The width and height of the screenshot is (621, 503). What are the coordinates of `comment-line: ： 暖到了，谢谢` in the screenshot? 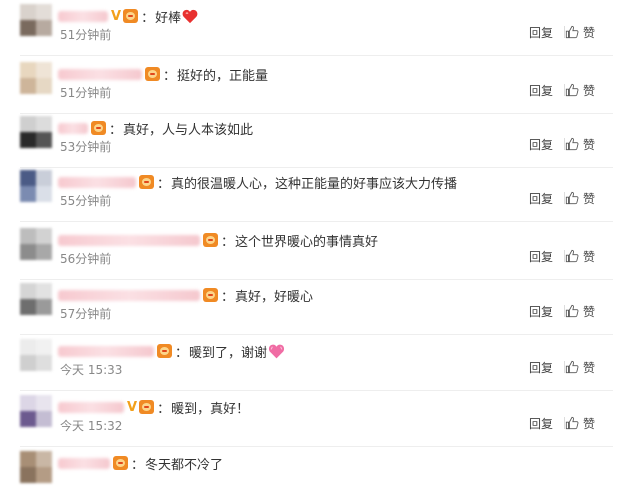 It's located at (171, 351).